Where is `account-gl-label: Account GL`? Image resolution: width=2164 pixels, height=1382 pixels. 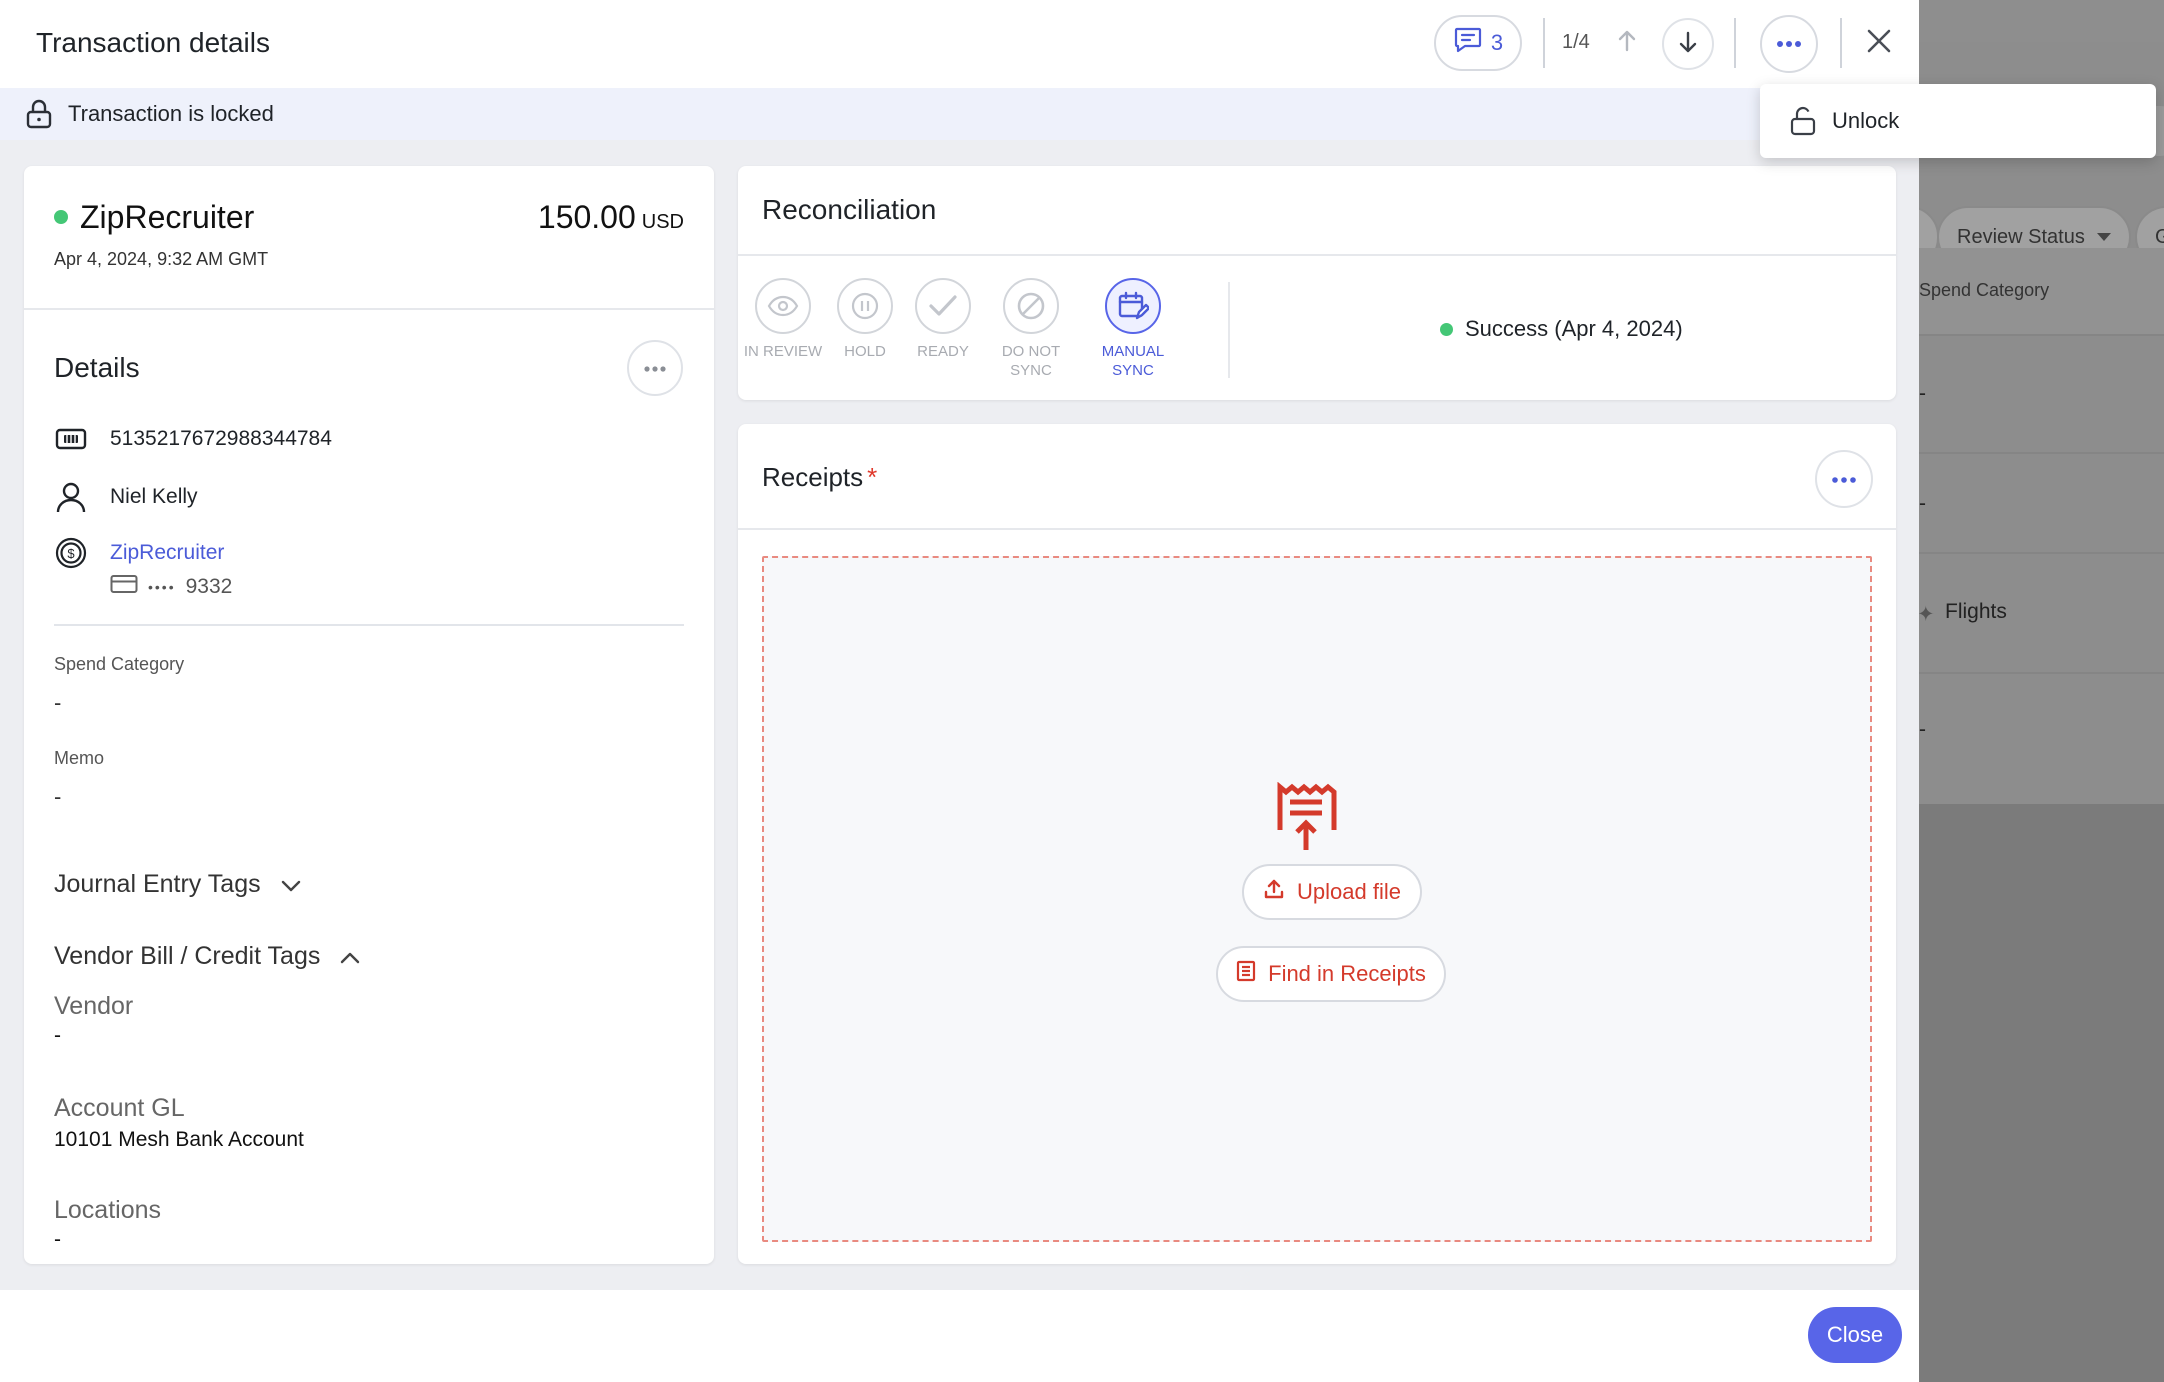
account-gl-label: Account GL is located at coordinates (119, 1108).